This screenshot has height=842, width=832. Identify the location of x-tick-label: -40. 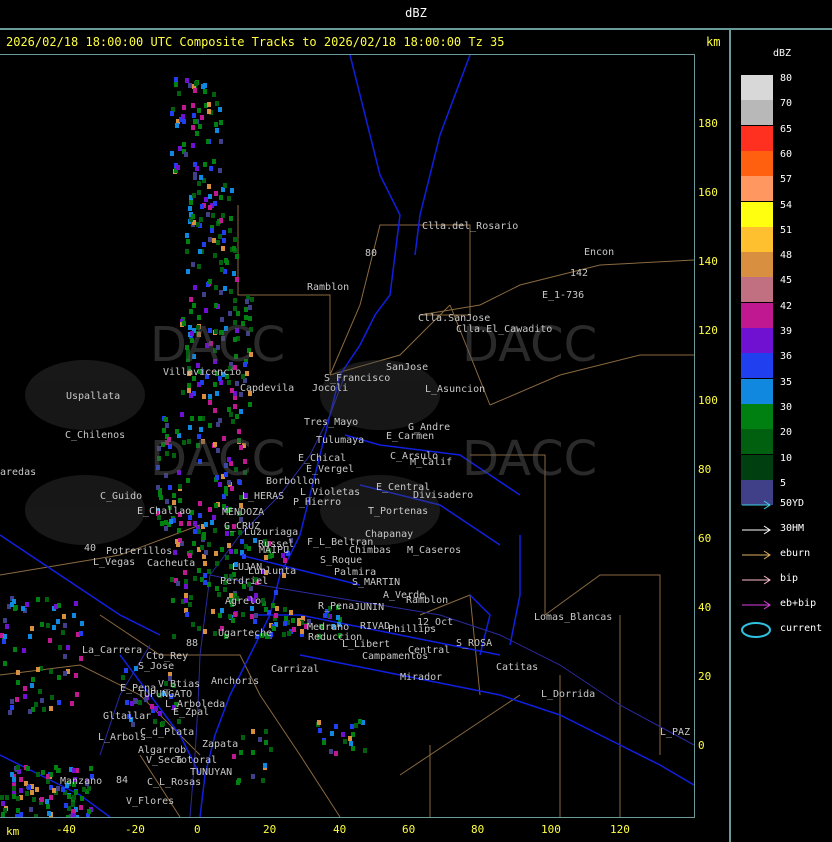
(66, 829).